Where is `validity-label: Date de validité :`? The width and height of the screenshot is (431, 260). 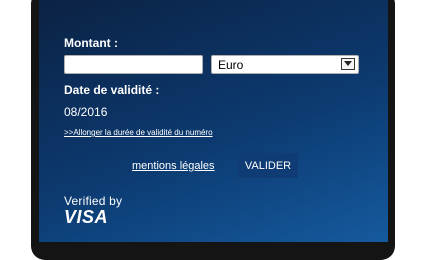
validity-label: Date de validité : is located at coordinates (112, 90).